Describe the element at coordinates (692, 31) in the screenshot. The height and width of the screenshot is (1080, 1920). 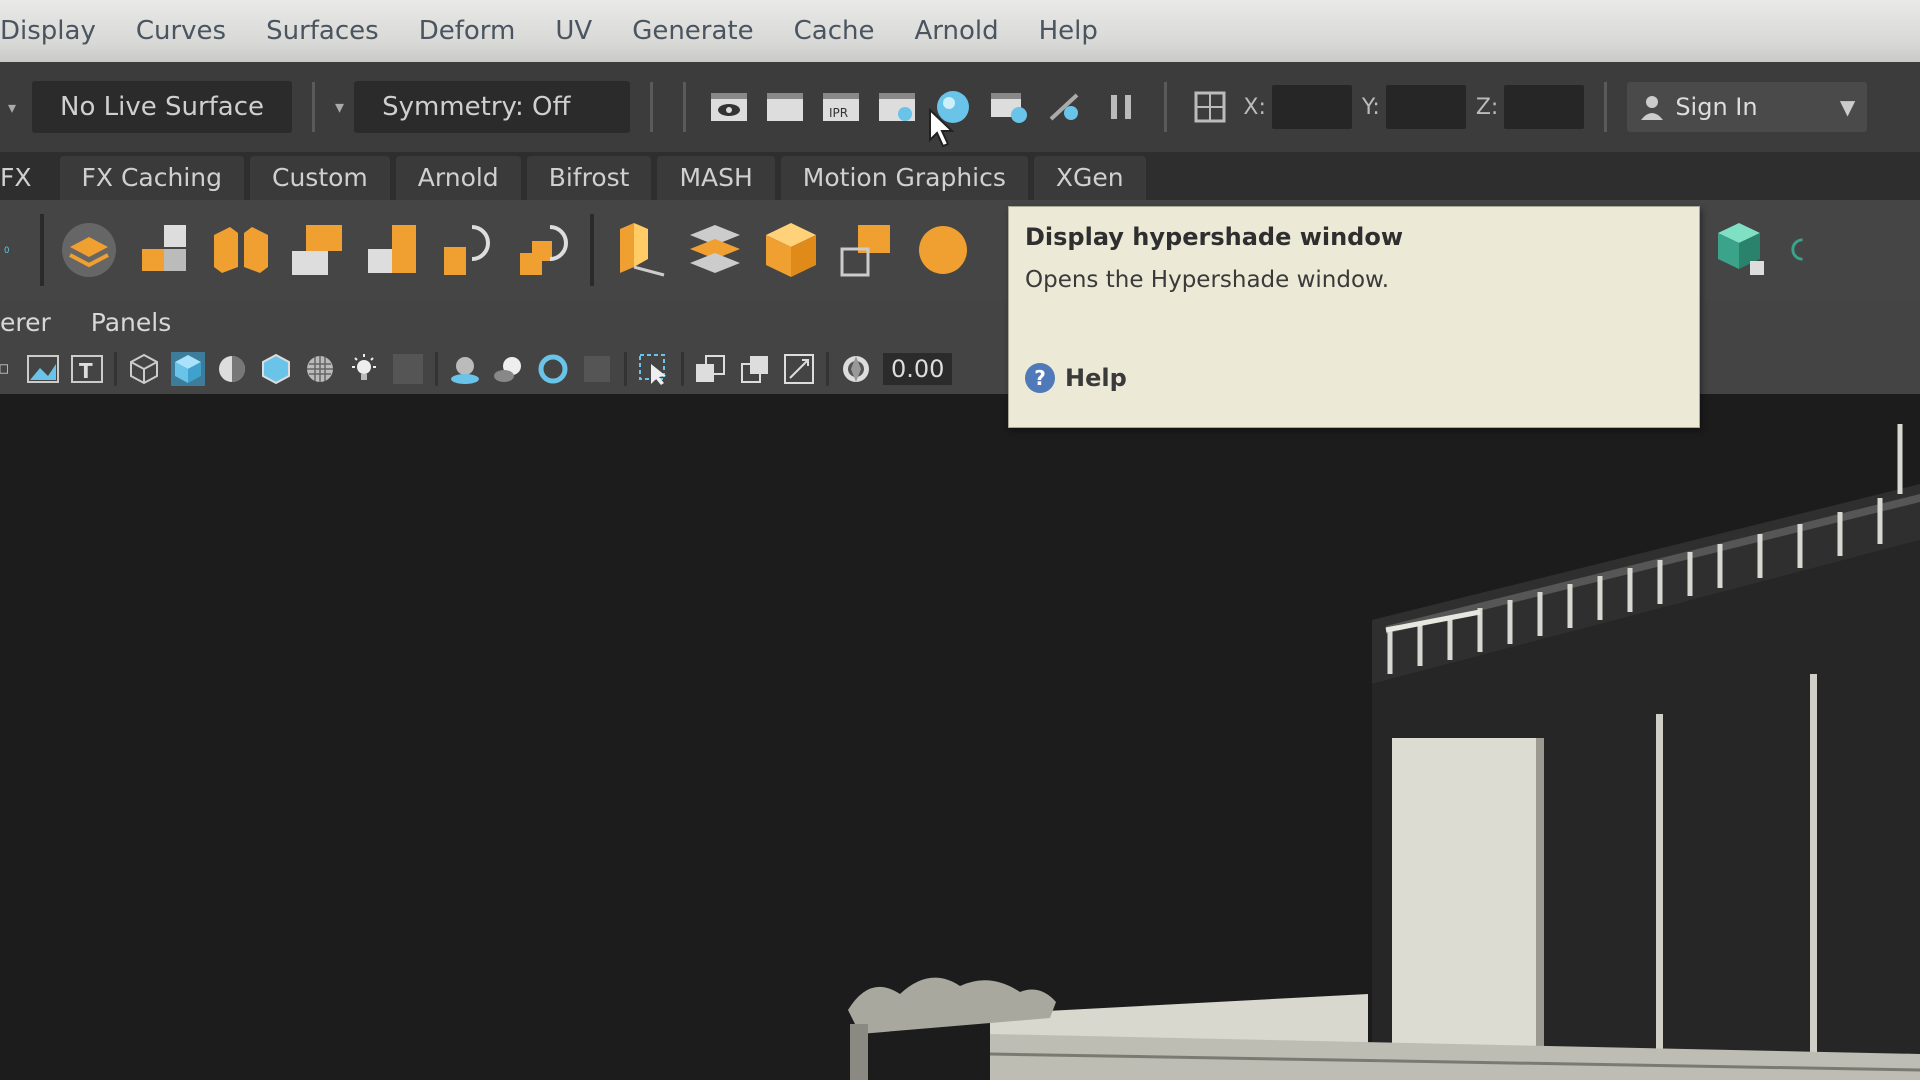
I see `menu-generate: Generate` at that location.